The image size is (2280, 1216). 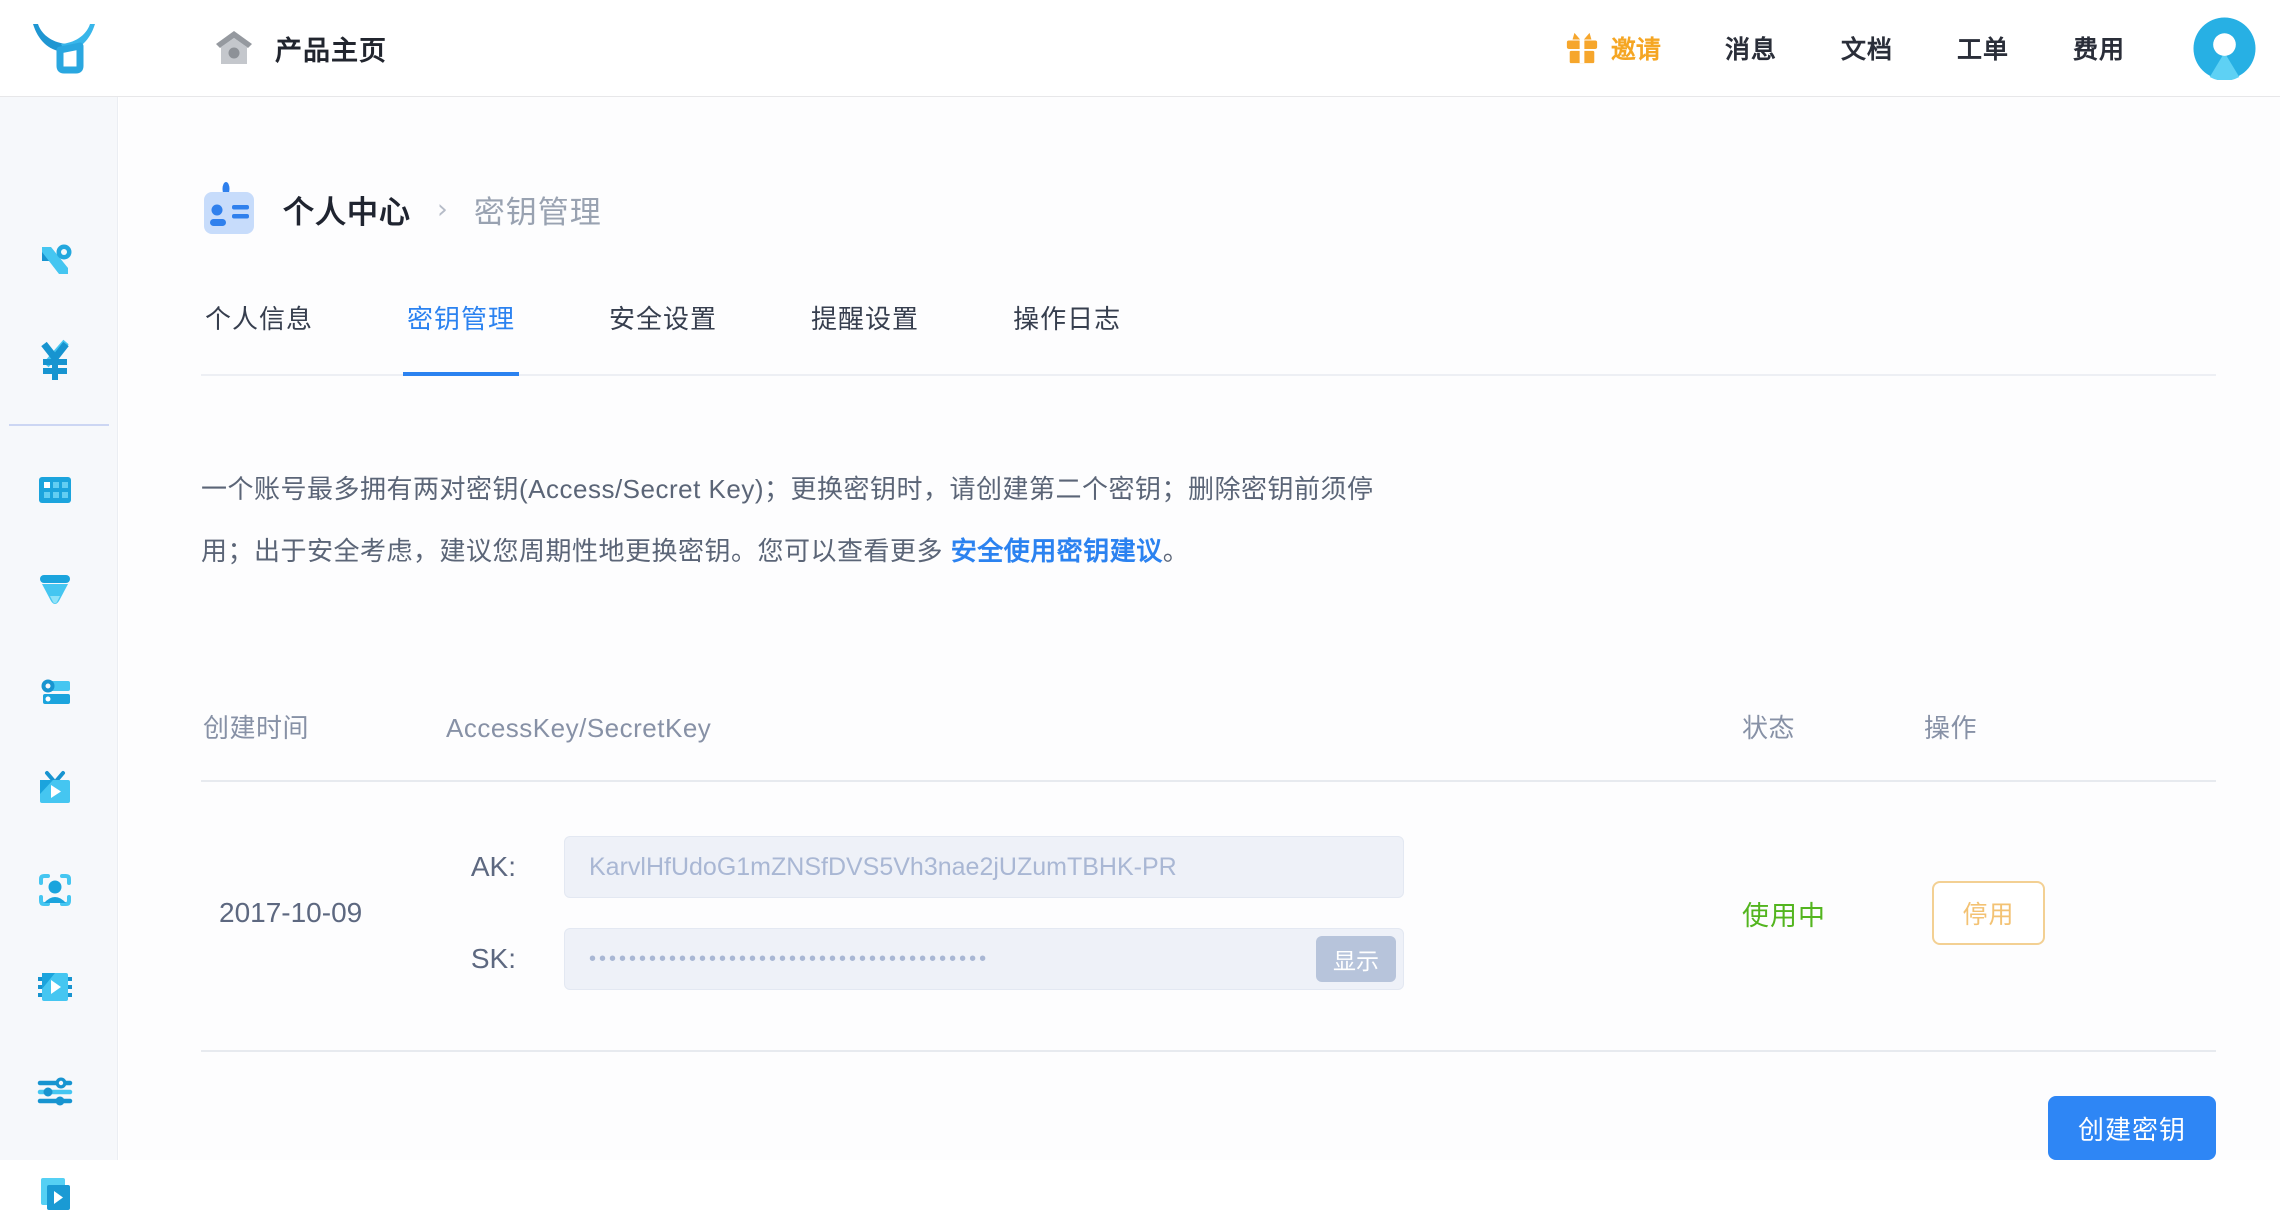 What do you see at coordinates (1867, 48) in the screenshot?
I see `nav-docs: 文档` at bounding box center [1867, 48].